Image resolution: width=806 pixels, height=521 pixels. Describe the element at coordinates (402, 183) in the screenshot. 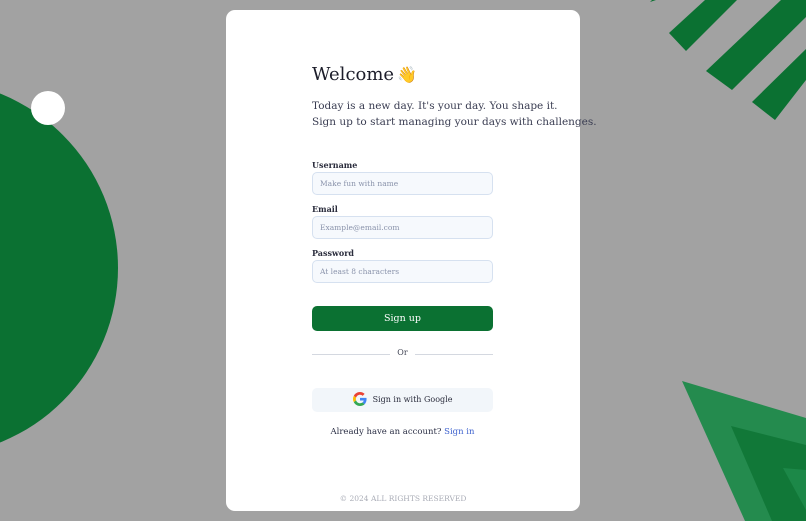

I see `username-input` at that location.